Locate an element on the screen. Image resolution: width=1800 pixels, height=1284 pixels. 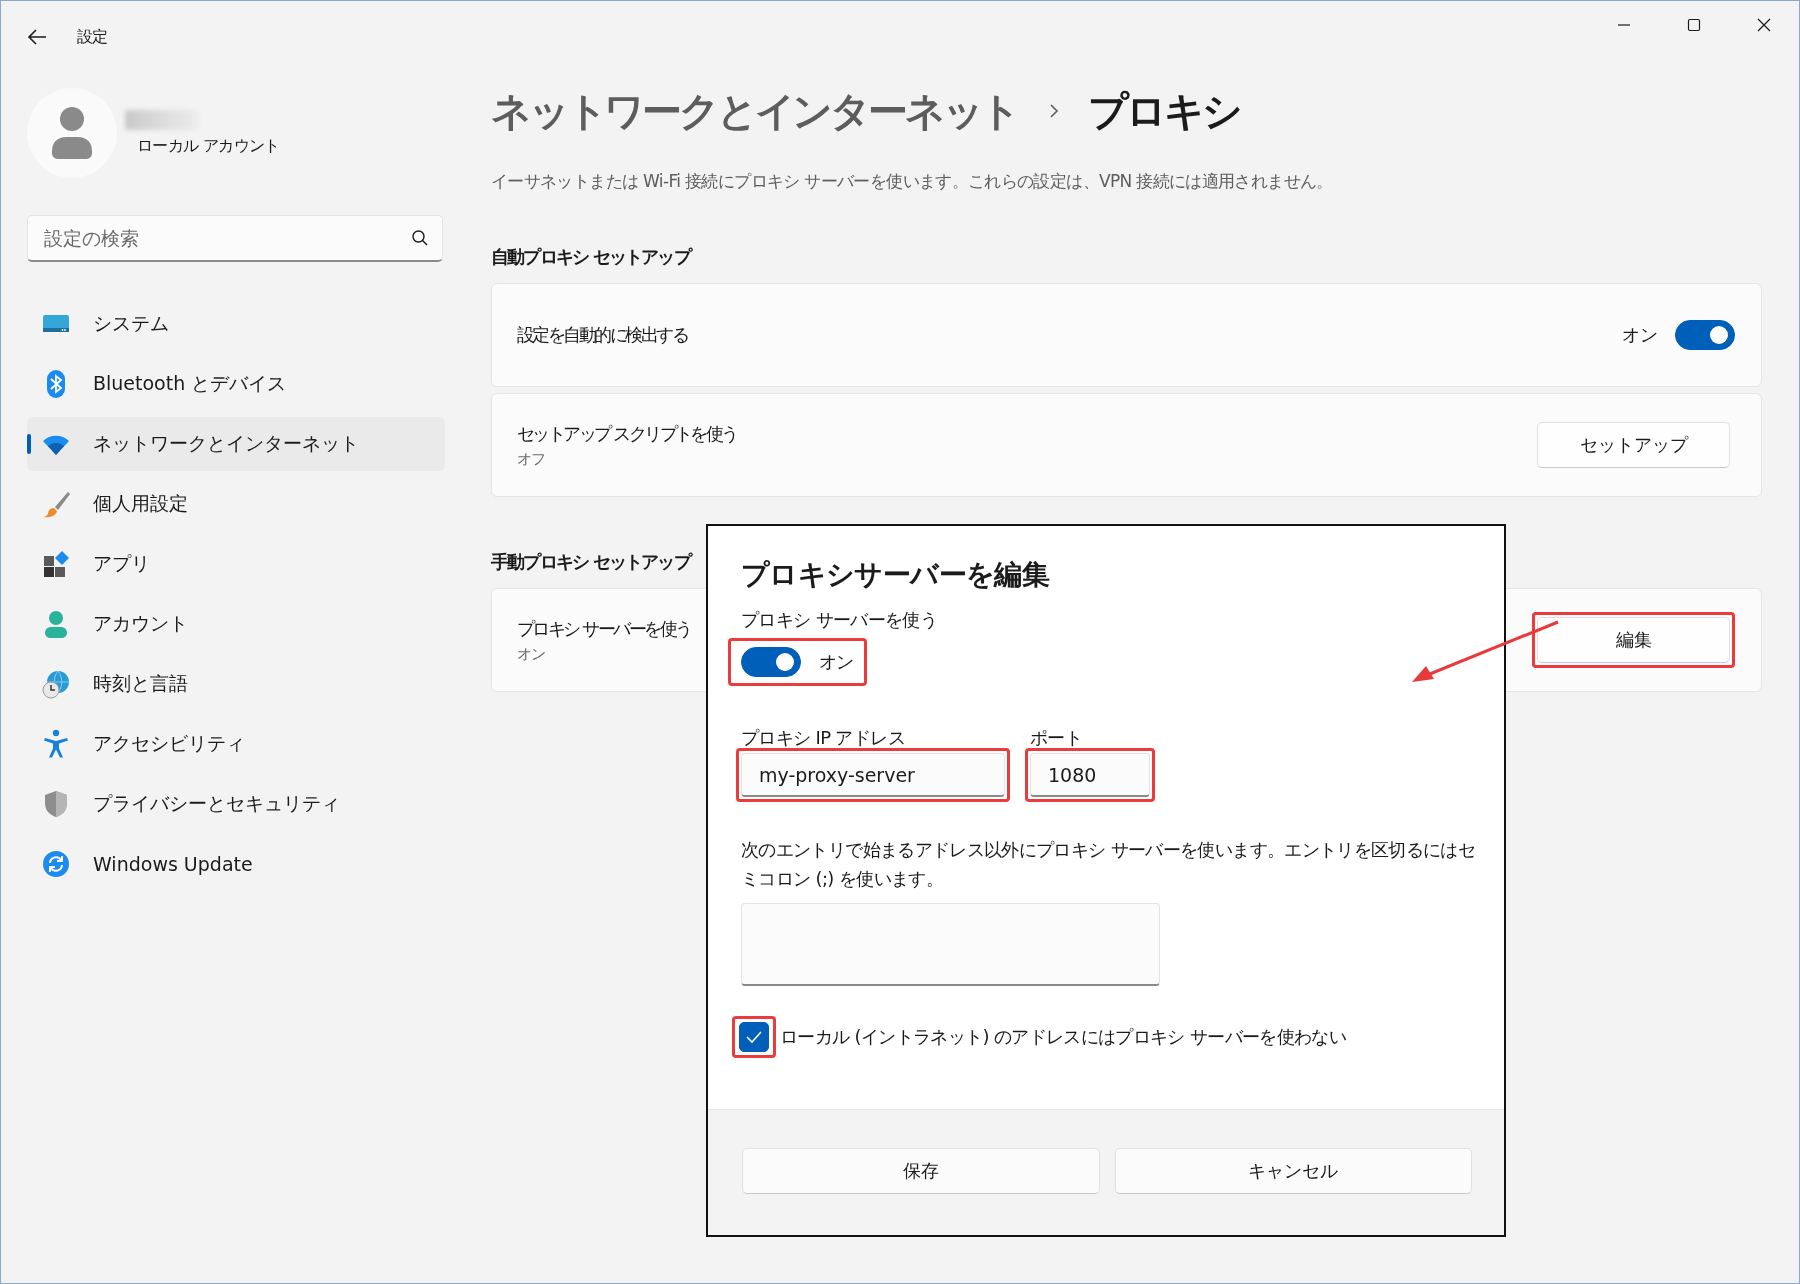
account-type: ローカル アカウント is located at coordinates (208, 146).